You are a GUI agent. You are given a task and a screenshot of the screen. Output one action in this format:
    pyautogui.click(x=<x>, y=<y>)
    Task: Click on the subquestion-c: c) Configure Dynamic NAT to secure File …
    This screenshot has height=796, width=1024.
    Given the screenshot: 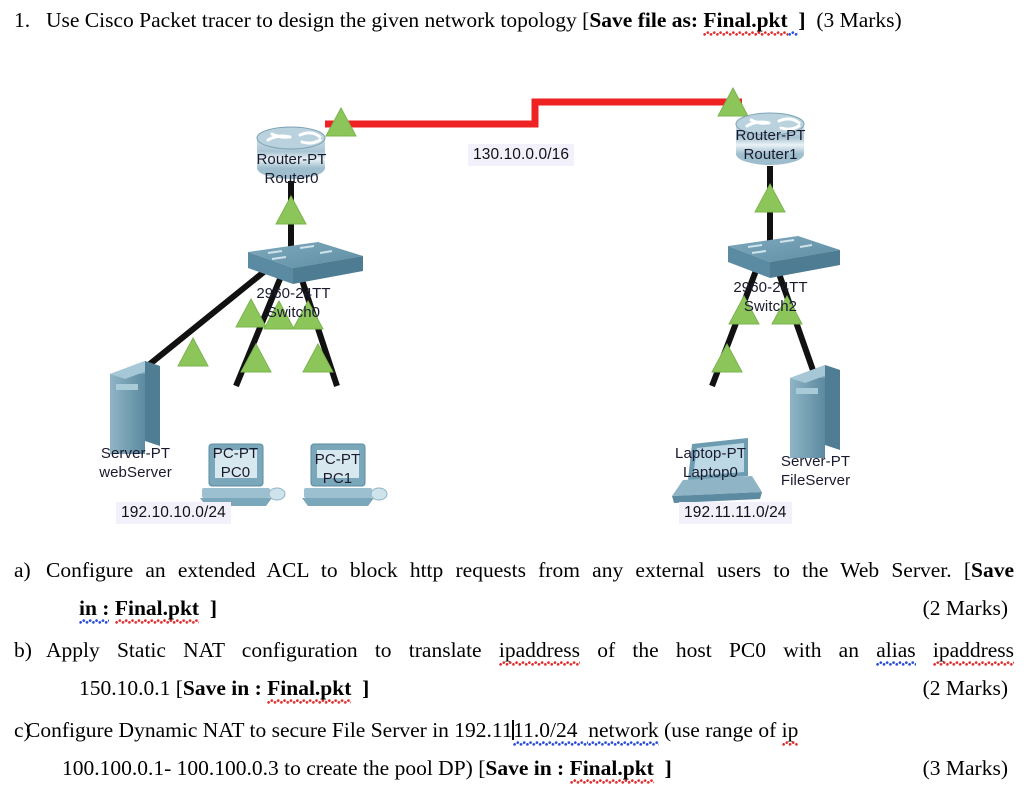 What is the action you would take?
    pyautogui.click(x=514, y=749)
    